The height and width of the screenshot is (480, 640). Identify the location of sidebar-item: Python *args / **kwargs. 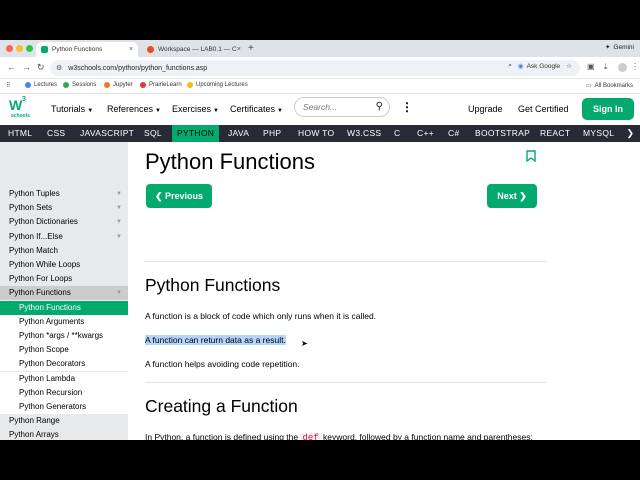
(64, 336).